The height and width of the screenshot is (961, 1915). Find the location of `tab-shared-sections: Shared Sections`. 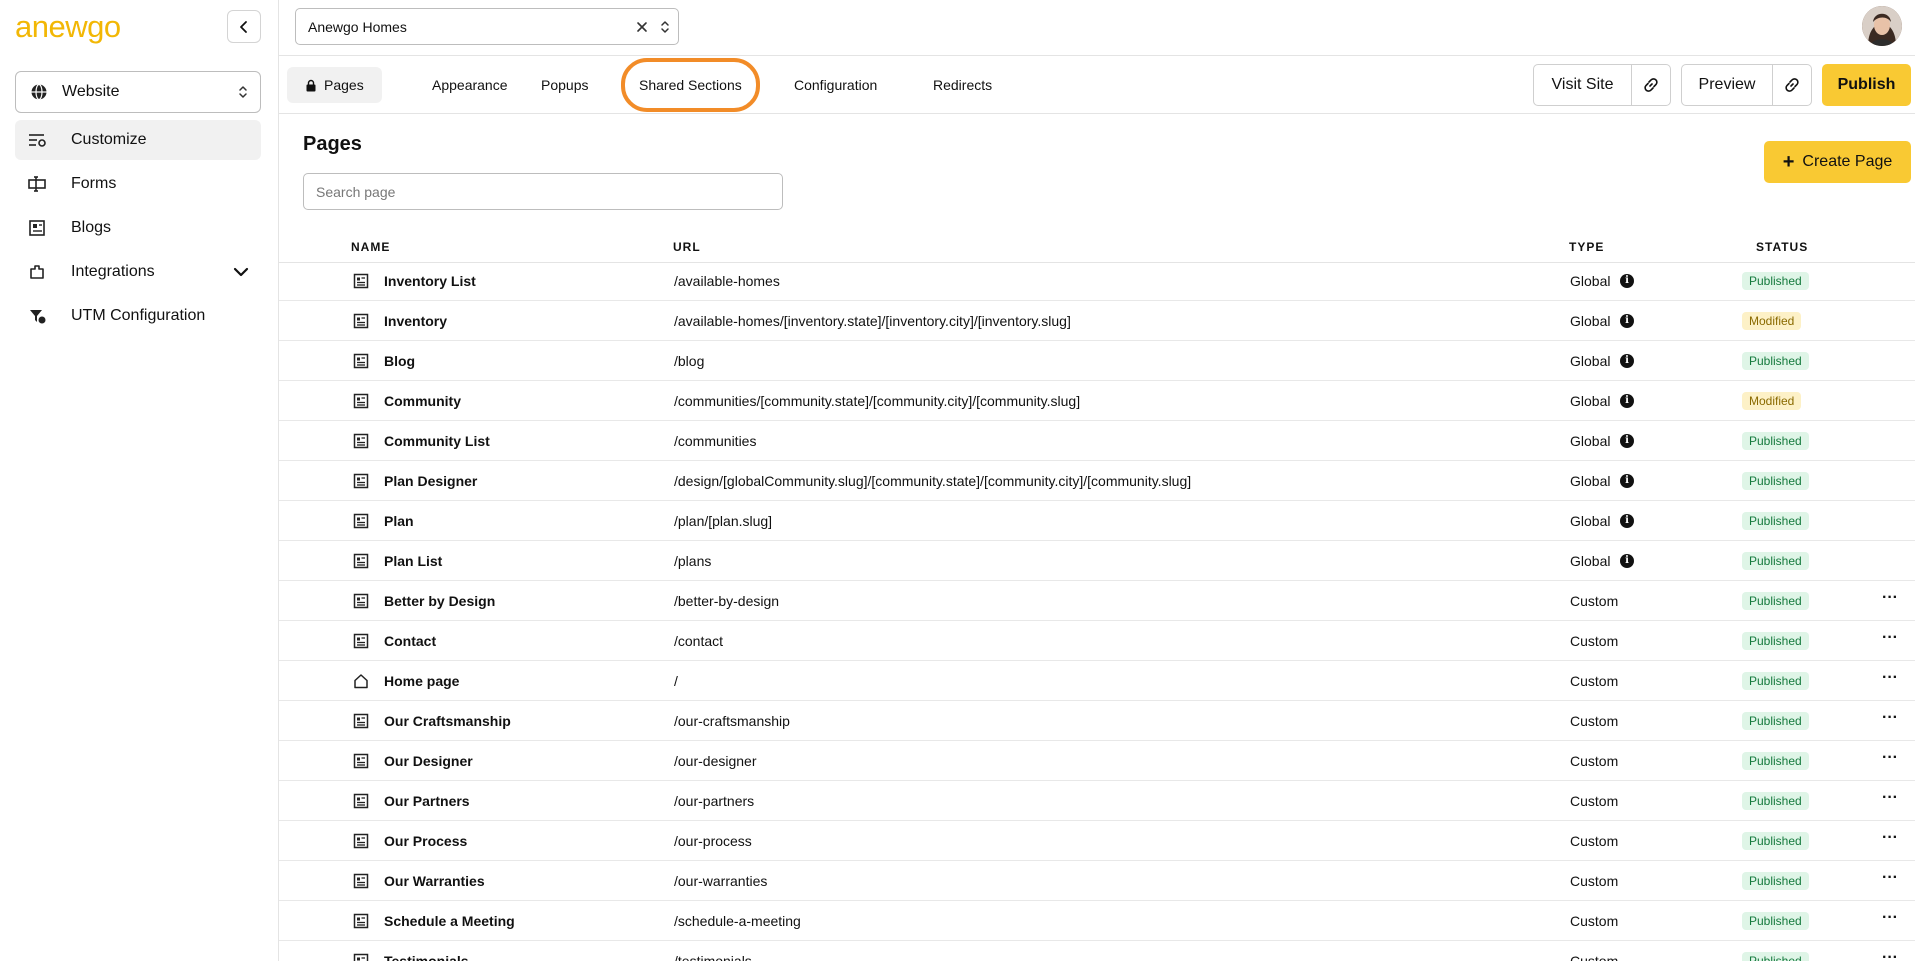

tab-shared-sections: Shared Sections is located at coordinates (690, 85).